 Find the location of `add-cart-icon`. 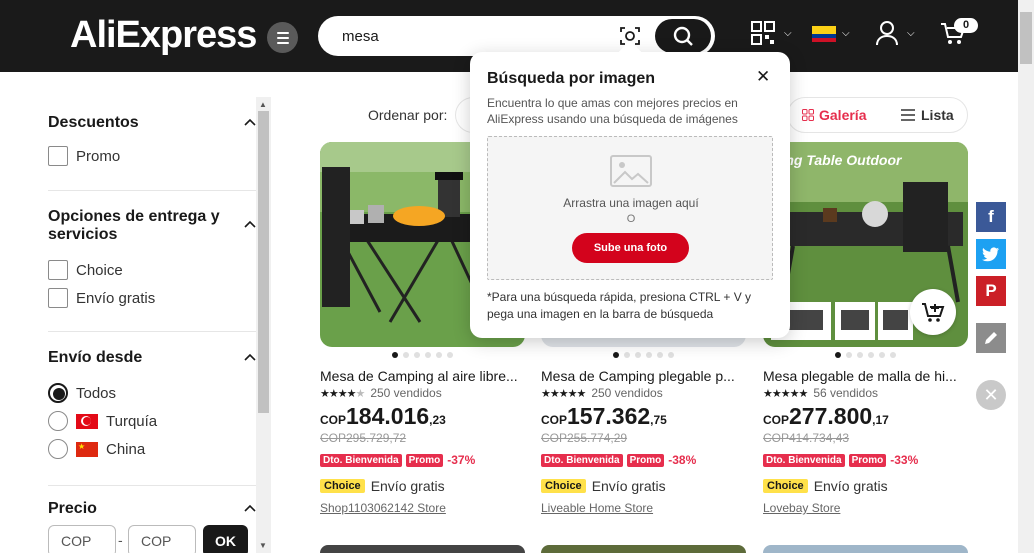

add-cart-icon is located at coordinates (933, 312).